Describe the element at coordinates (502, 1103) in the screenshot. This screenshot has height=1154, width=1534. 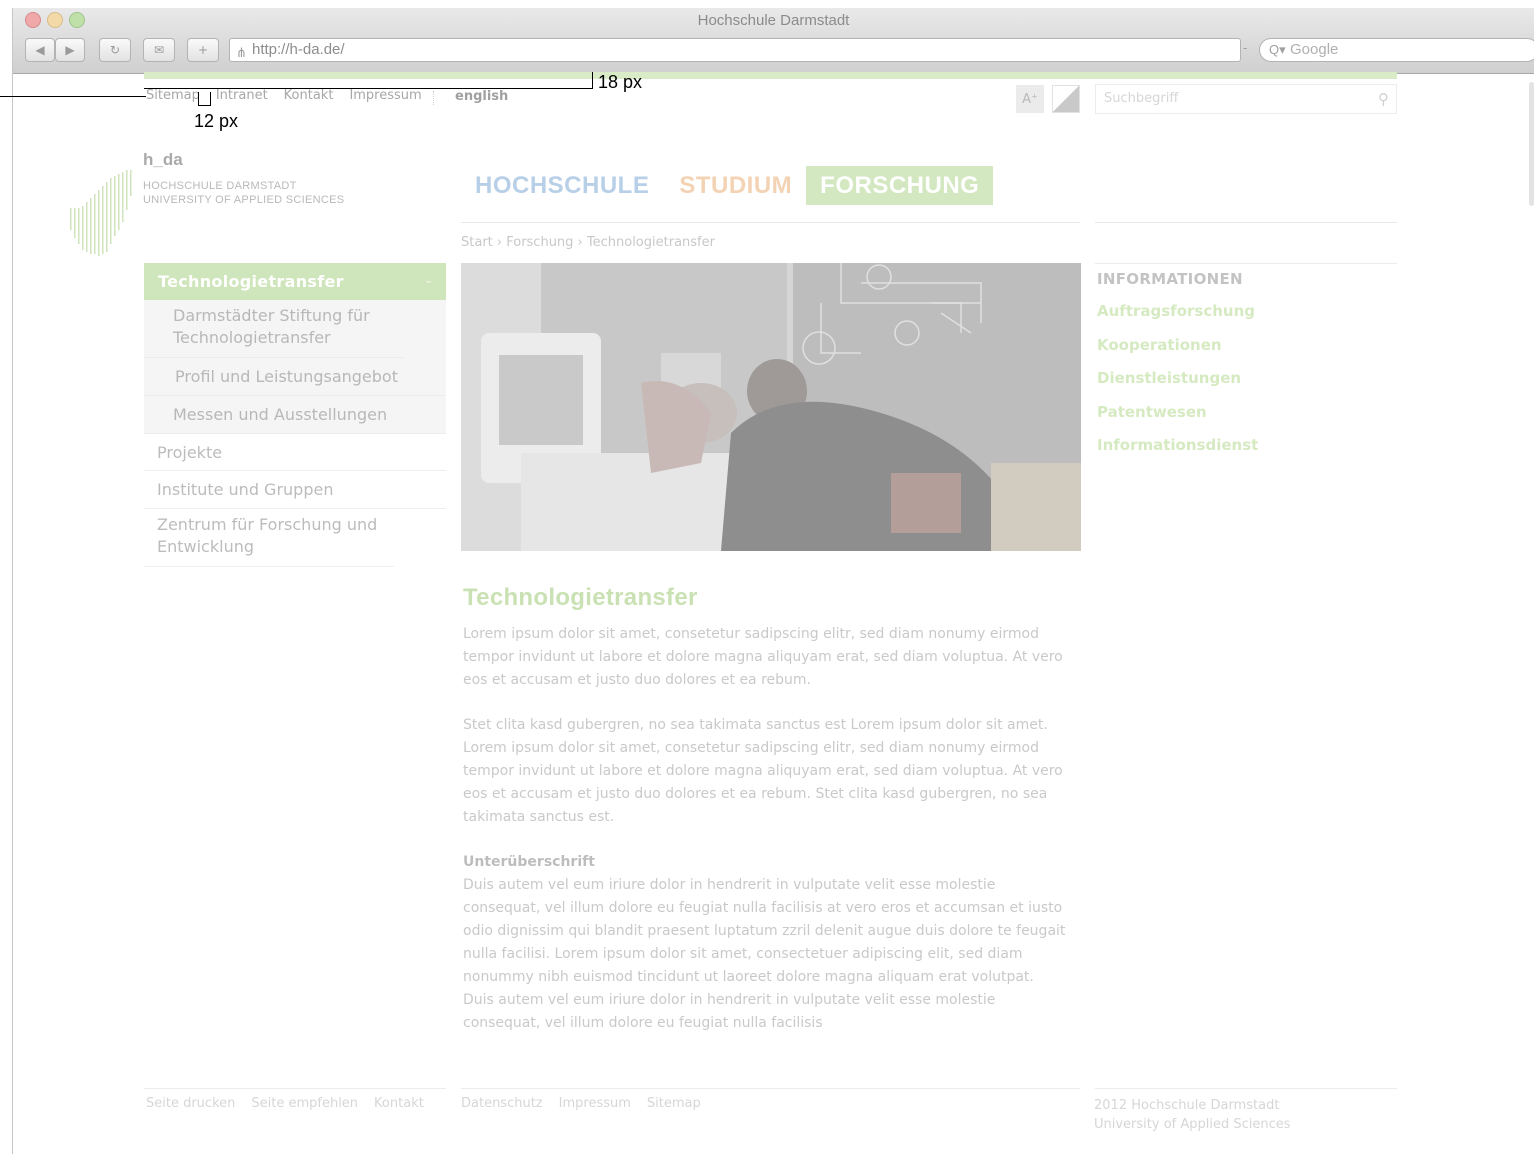
I see `footer-link-datenschutz: Datenschutz` at that location.